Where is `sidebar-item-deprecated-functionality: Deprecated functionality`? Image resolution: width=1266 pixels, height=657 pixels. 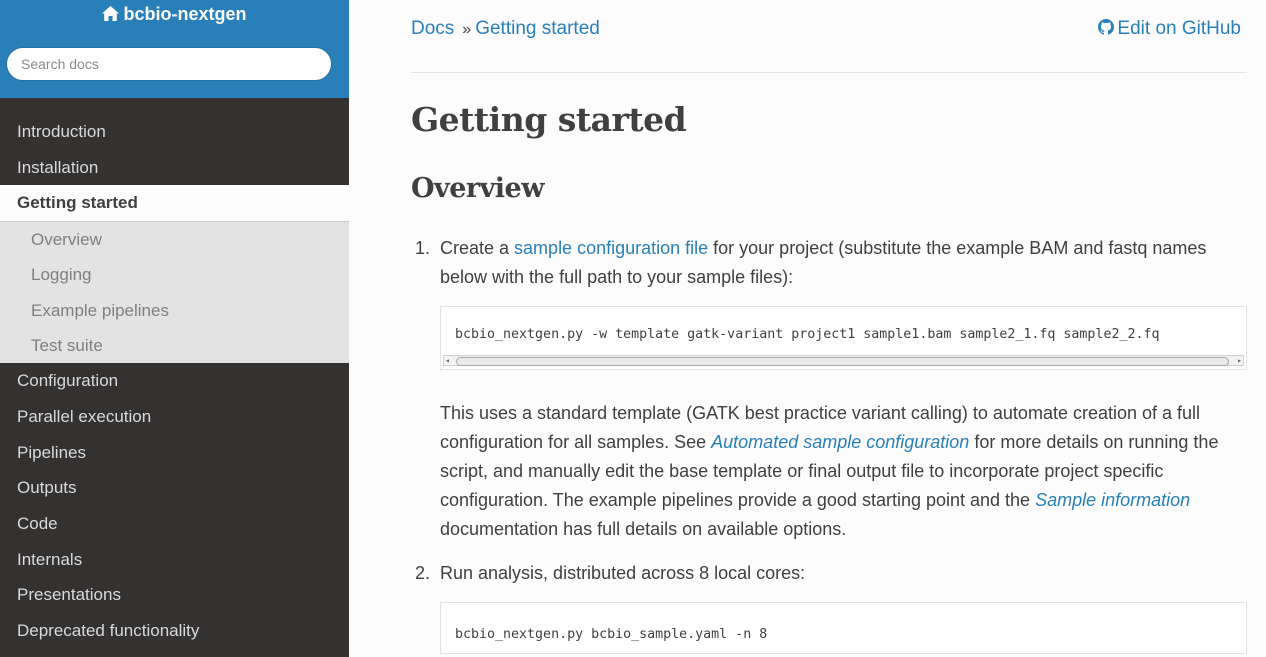
sidebar-item-deprecated-functionality: Deprecated functionality is located at coordinates (174, 631).